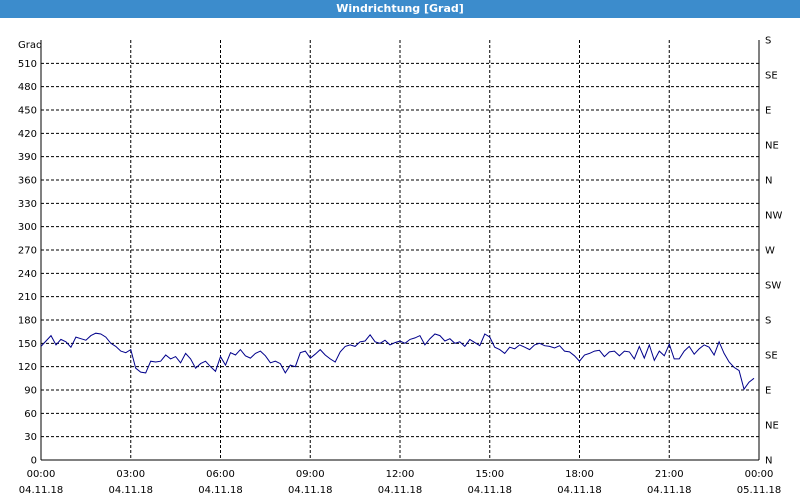 The image size is (800, 500). I want to click on y-tick-label: 330, so click(27, 204).